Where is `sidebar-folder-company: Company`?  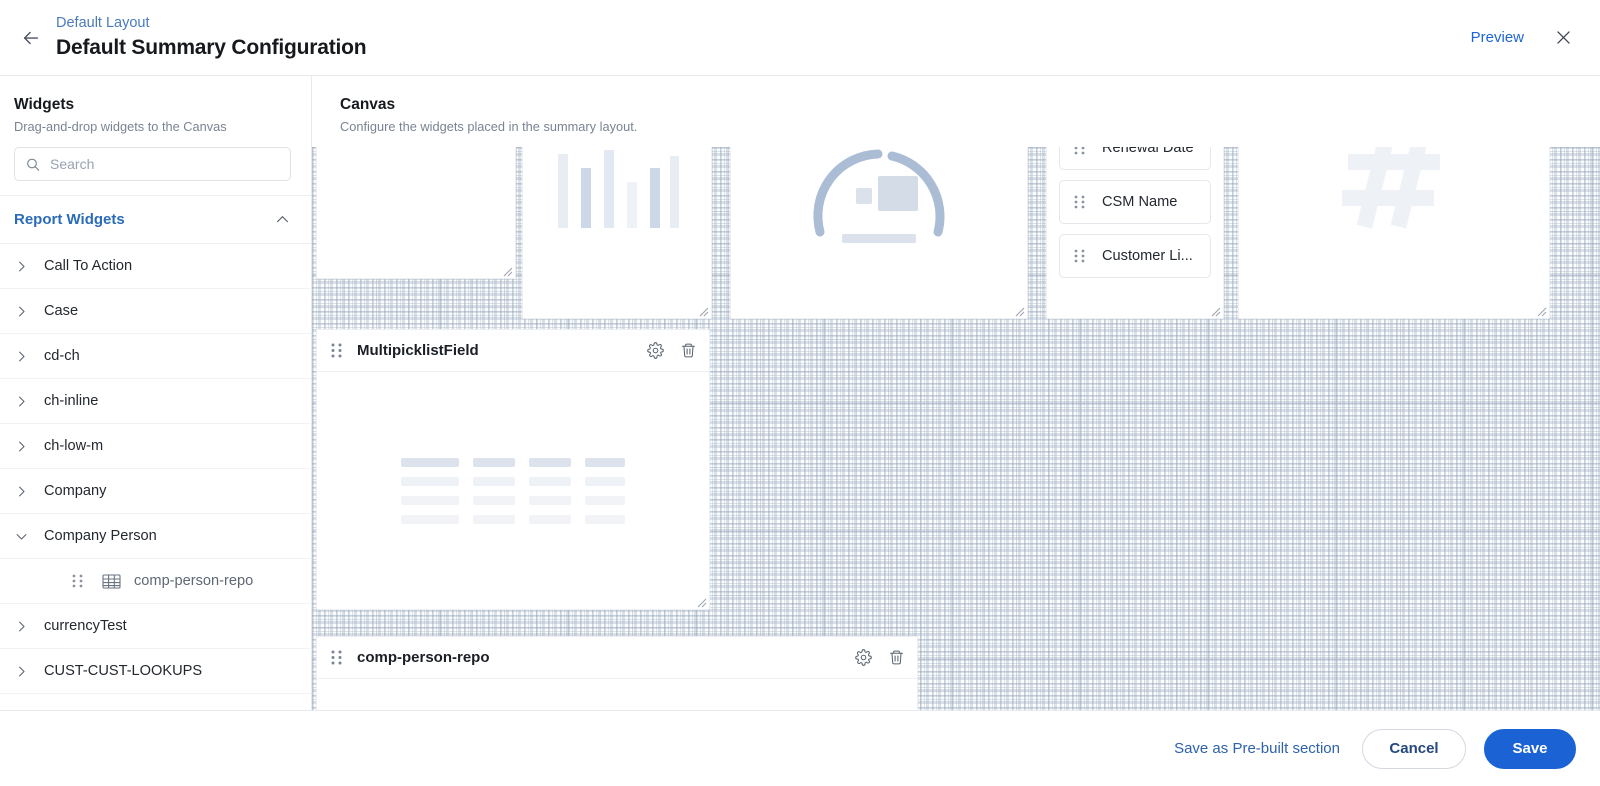 sidebar-folder-company: Company is located at coordinates (155, 491).